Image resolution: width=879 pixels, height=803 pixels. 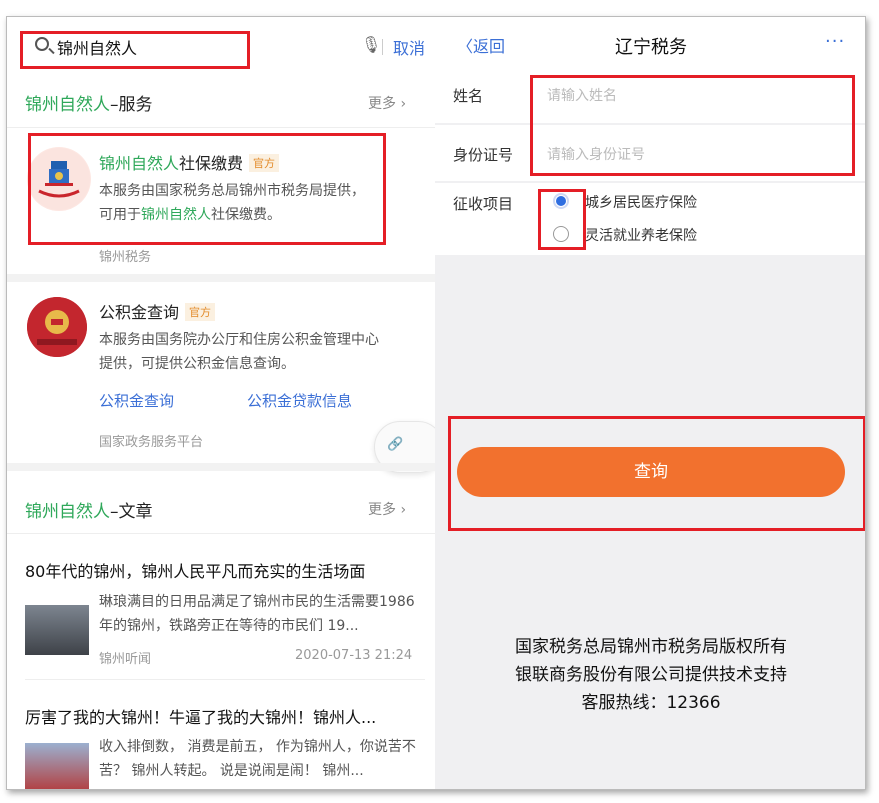 What do you see at coordinates (139, 312) in the screenshot?
I see `title-text: 公积金查询` at bounding box center [139, 312].